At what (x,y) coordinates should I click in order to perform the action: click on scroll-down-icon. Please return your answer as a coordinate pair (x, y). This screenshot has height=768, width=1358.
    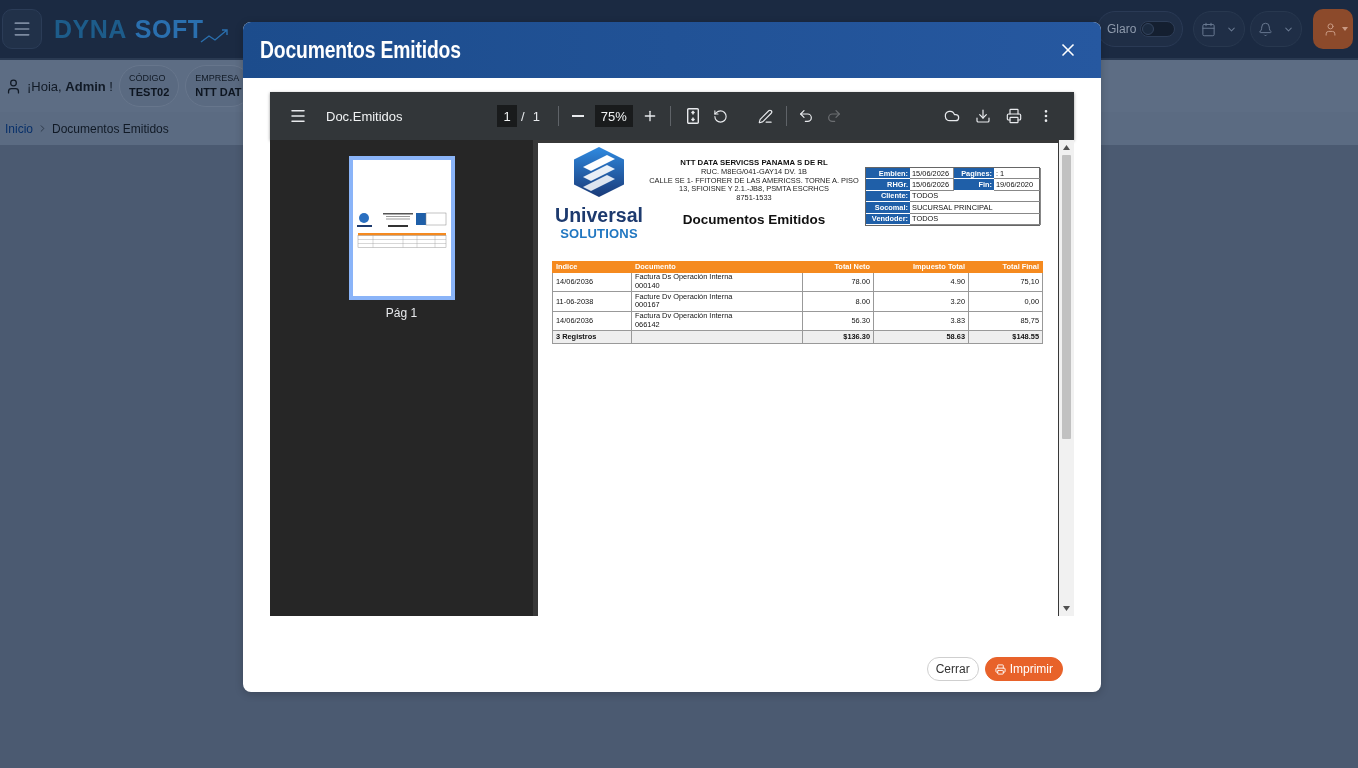
    Looking at the image, I should click on (1066, 608).